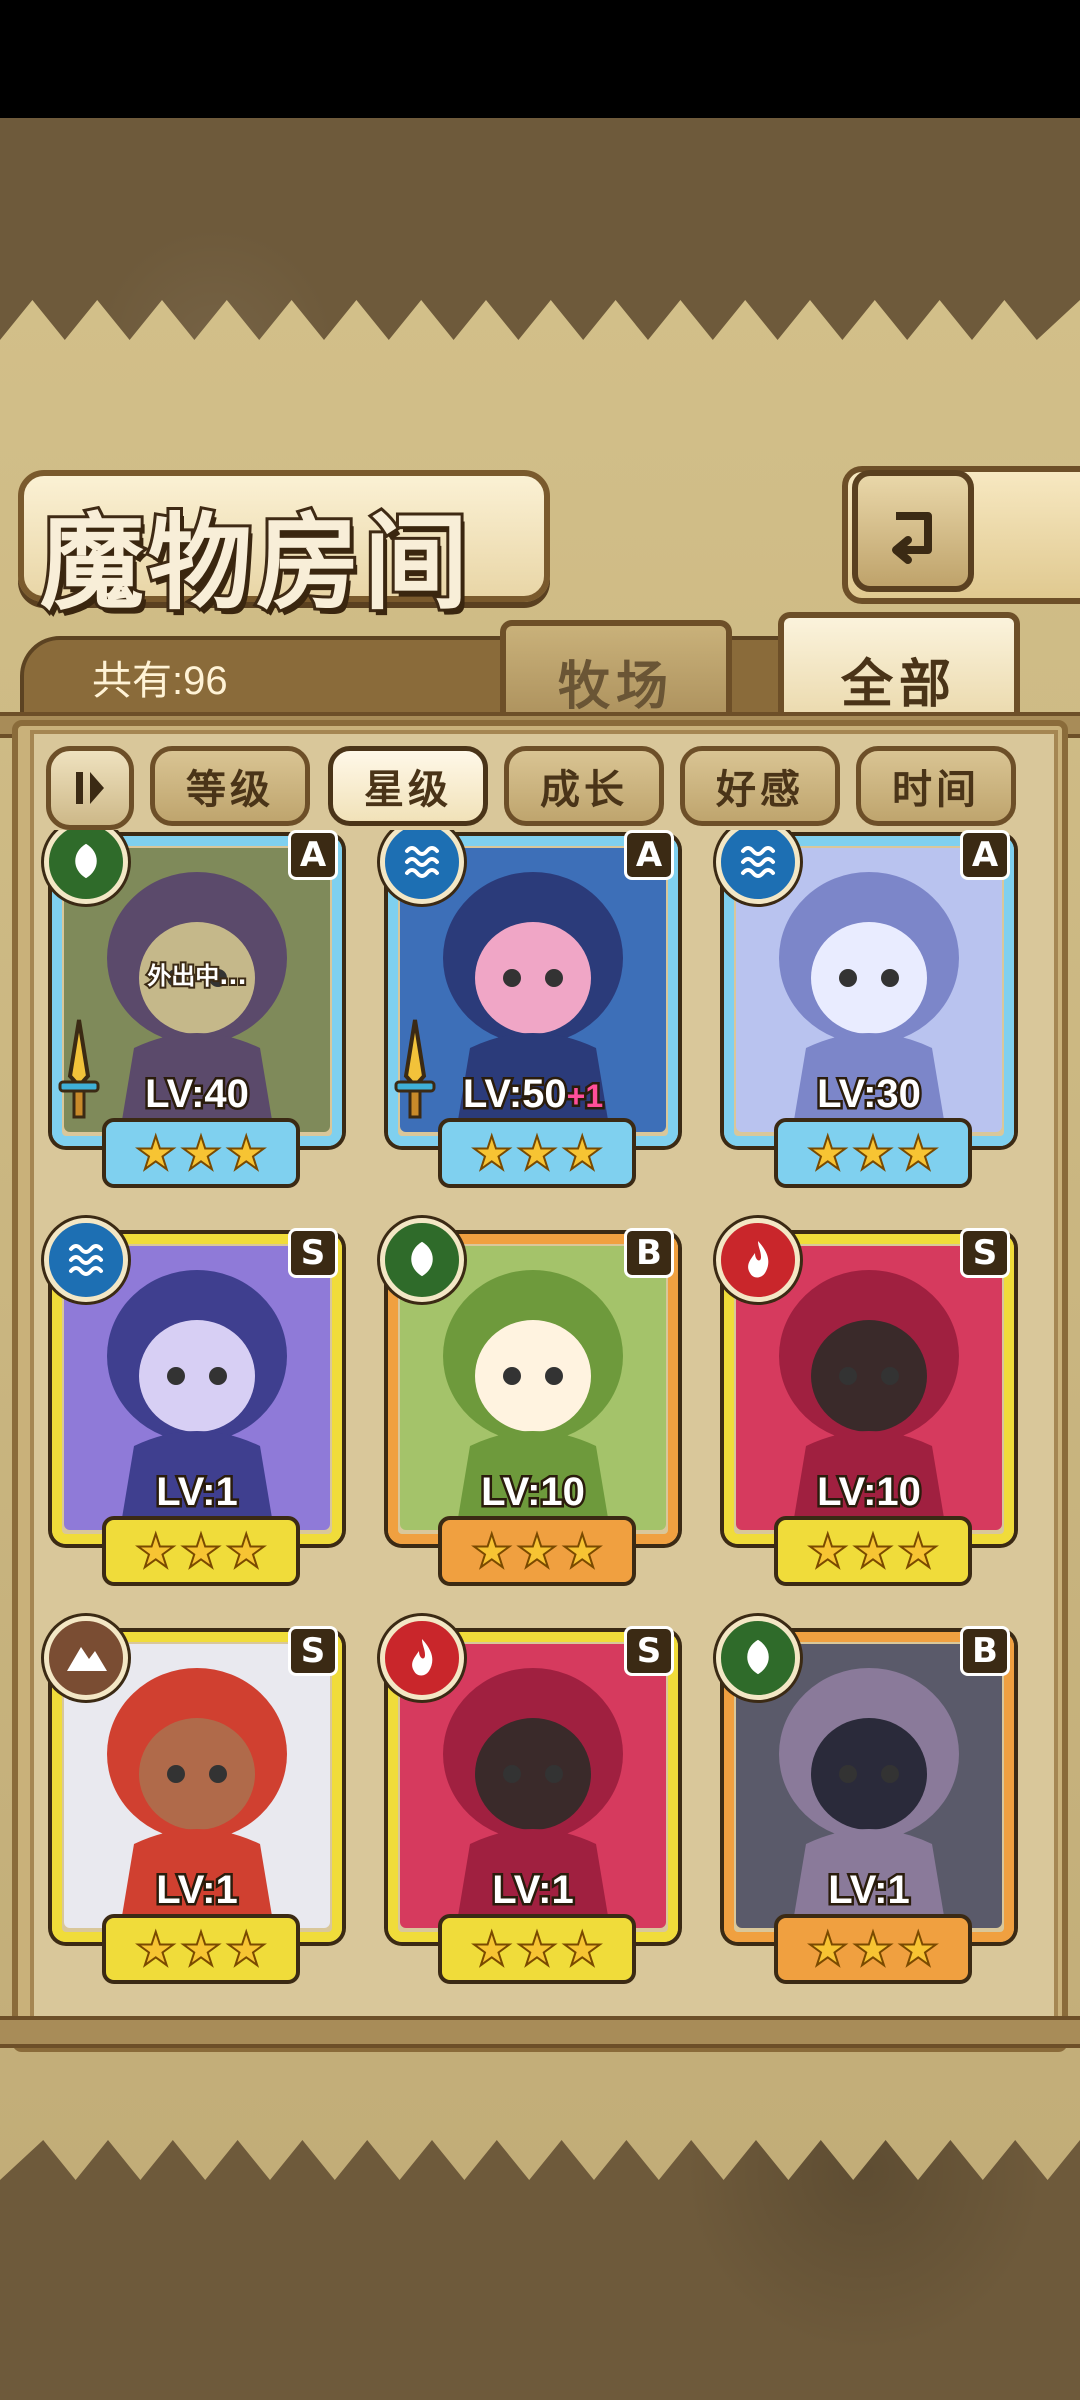 The height and width of the screenshot is (2400, 1080). What do you see at coordinates (540, 59) in the screenshot?
I see `status-bar` at bounding box center [540, 59].